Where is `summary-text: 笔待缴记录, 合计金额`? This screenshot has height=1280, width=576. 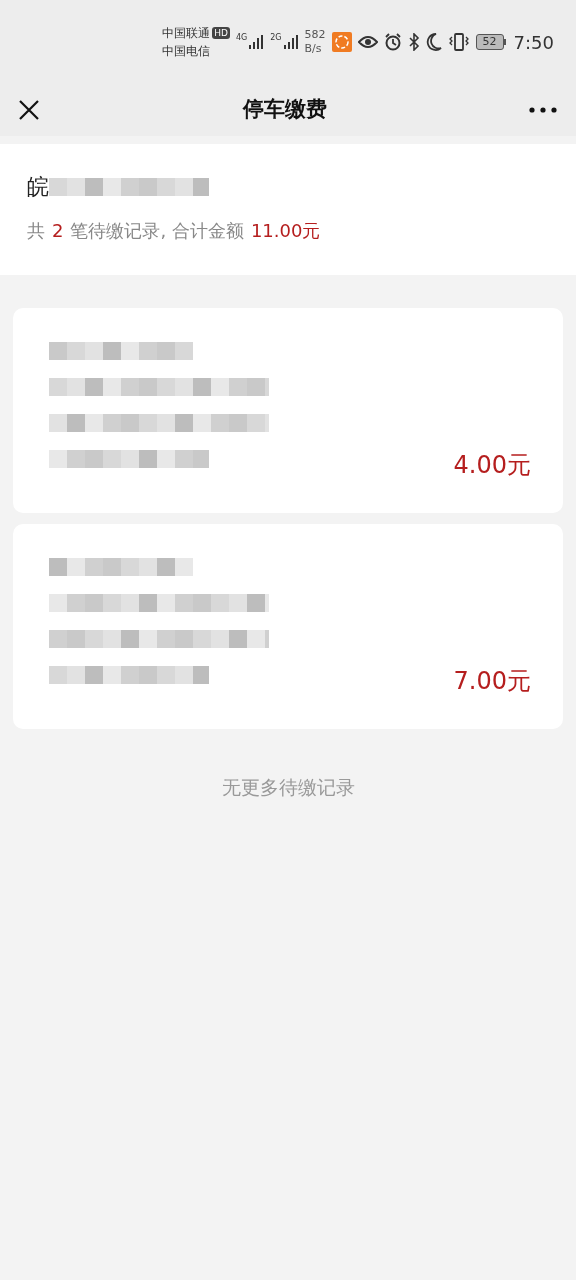
summary-text: 笔待缴记录, 合计金额 is located at coordinates (157, 231).